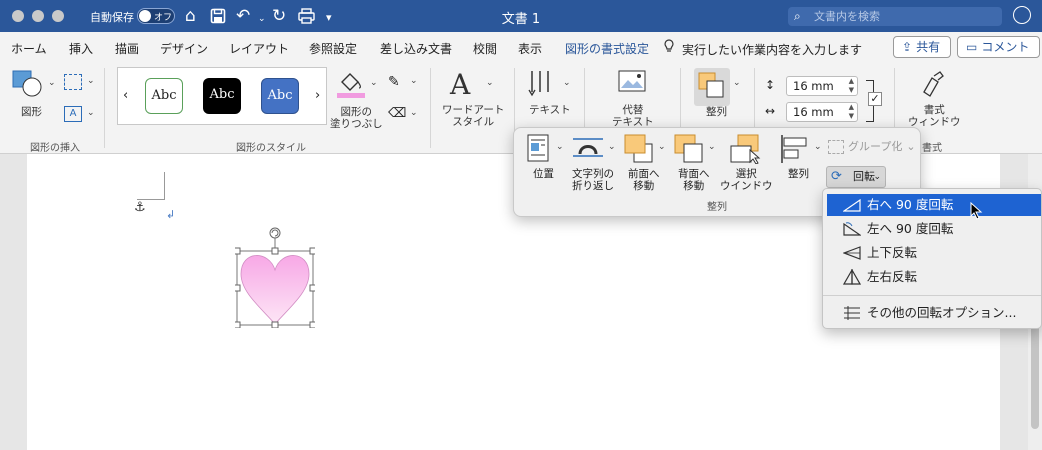 Image resolution: width=1042 pixels, height=450 pixels. I want to click on close-window-button, so click(18, 16).